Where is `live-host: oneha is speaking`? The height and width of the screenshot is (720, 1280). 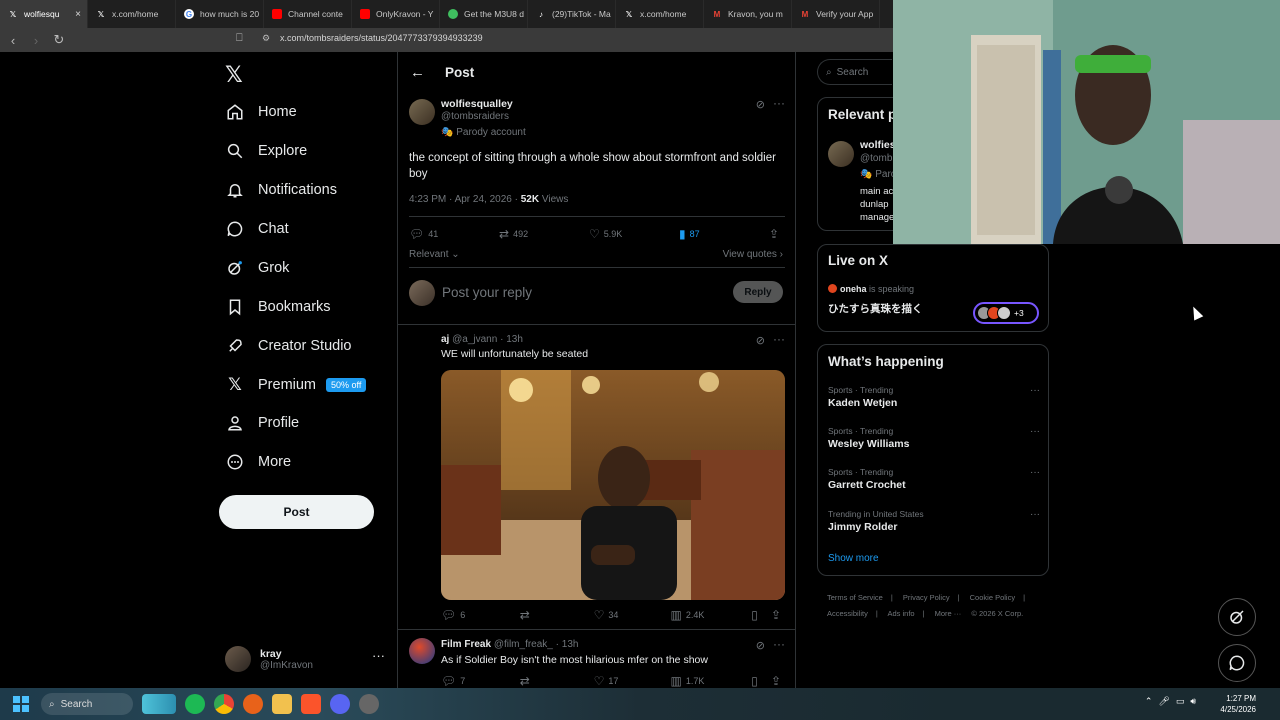 live-host: oneha is speaking is located at coordinates (871, 289).